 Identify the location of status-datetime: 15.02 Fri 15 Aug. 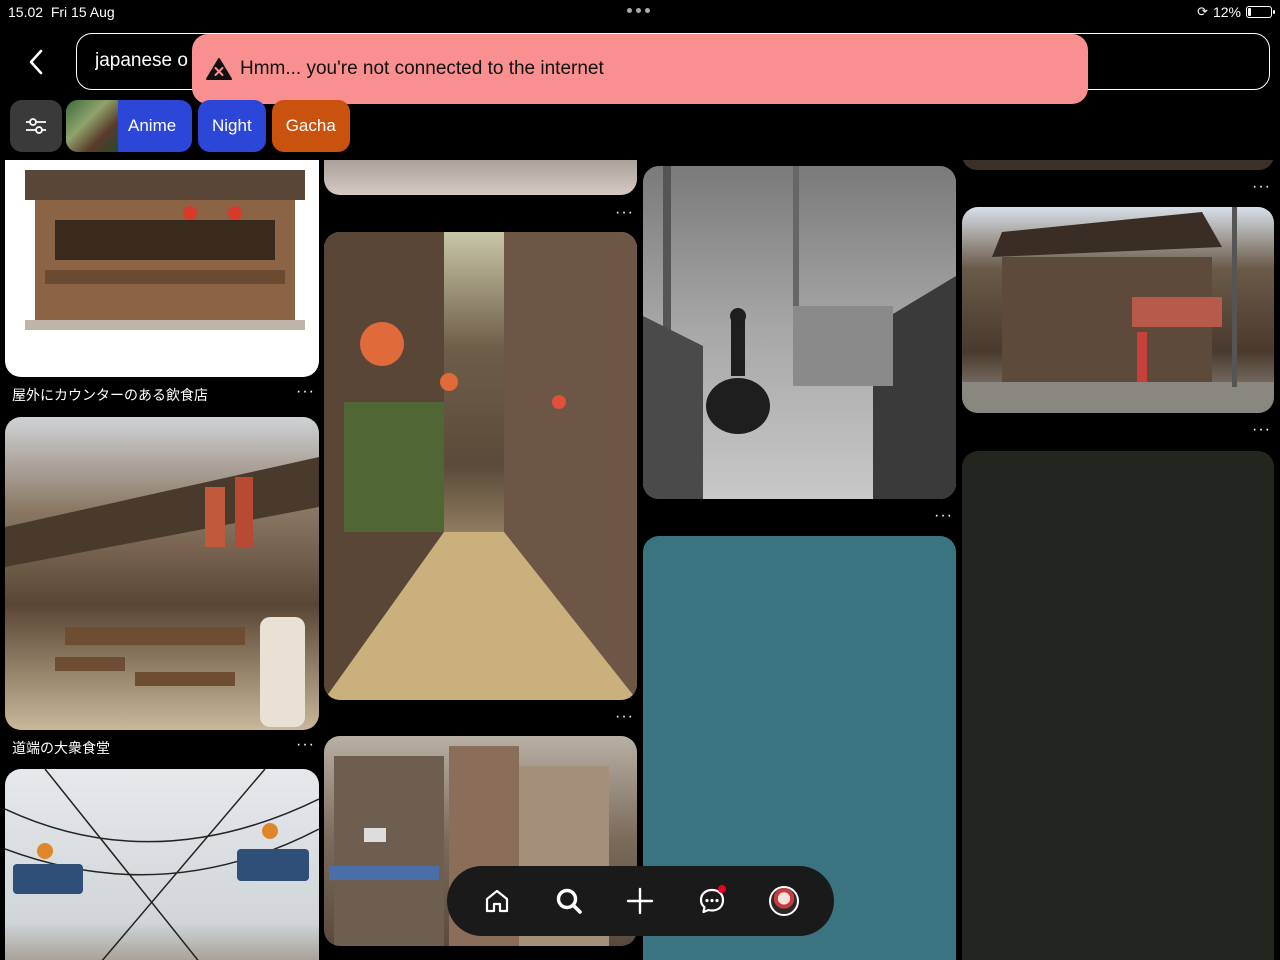
(61, 12).